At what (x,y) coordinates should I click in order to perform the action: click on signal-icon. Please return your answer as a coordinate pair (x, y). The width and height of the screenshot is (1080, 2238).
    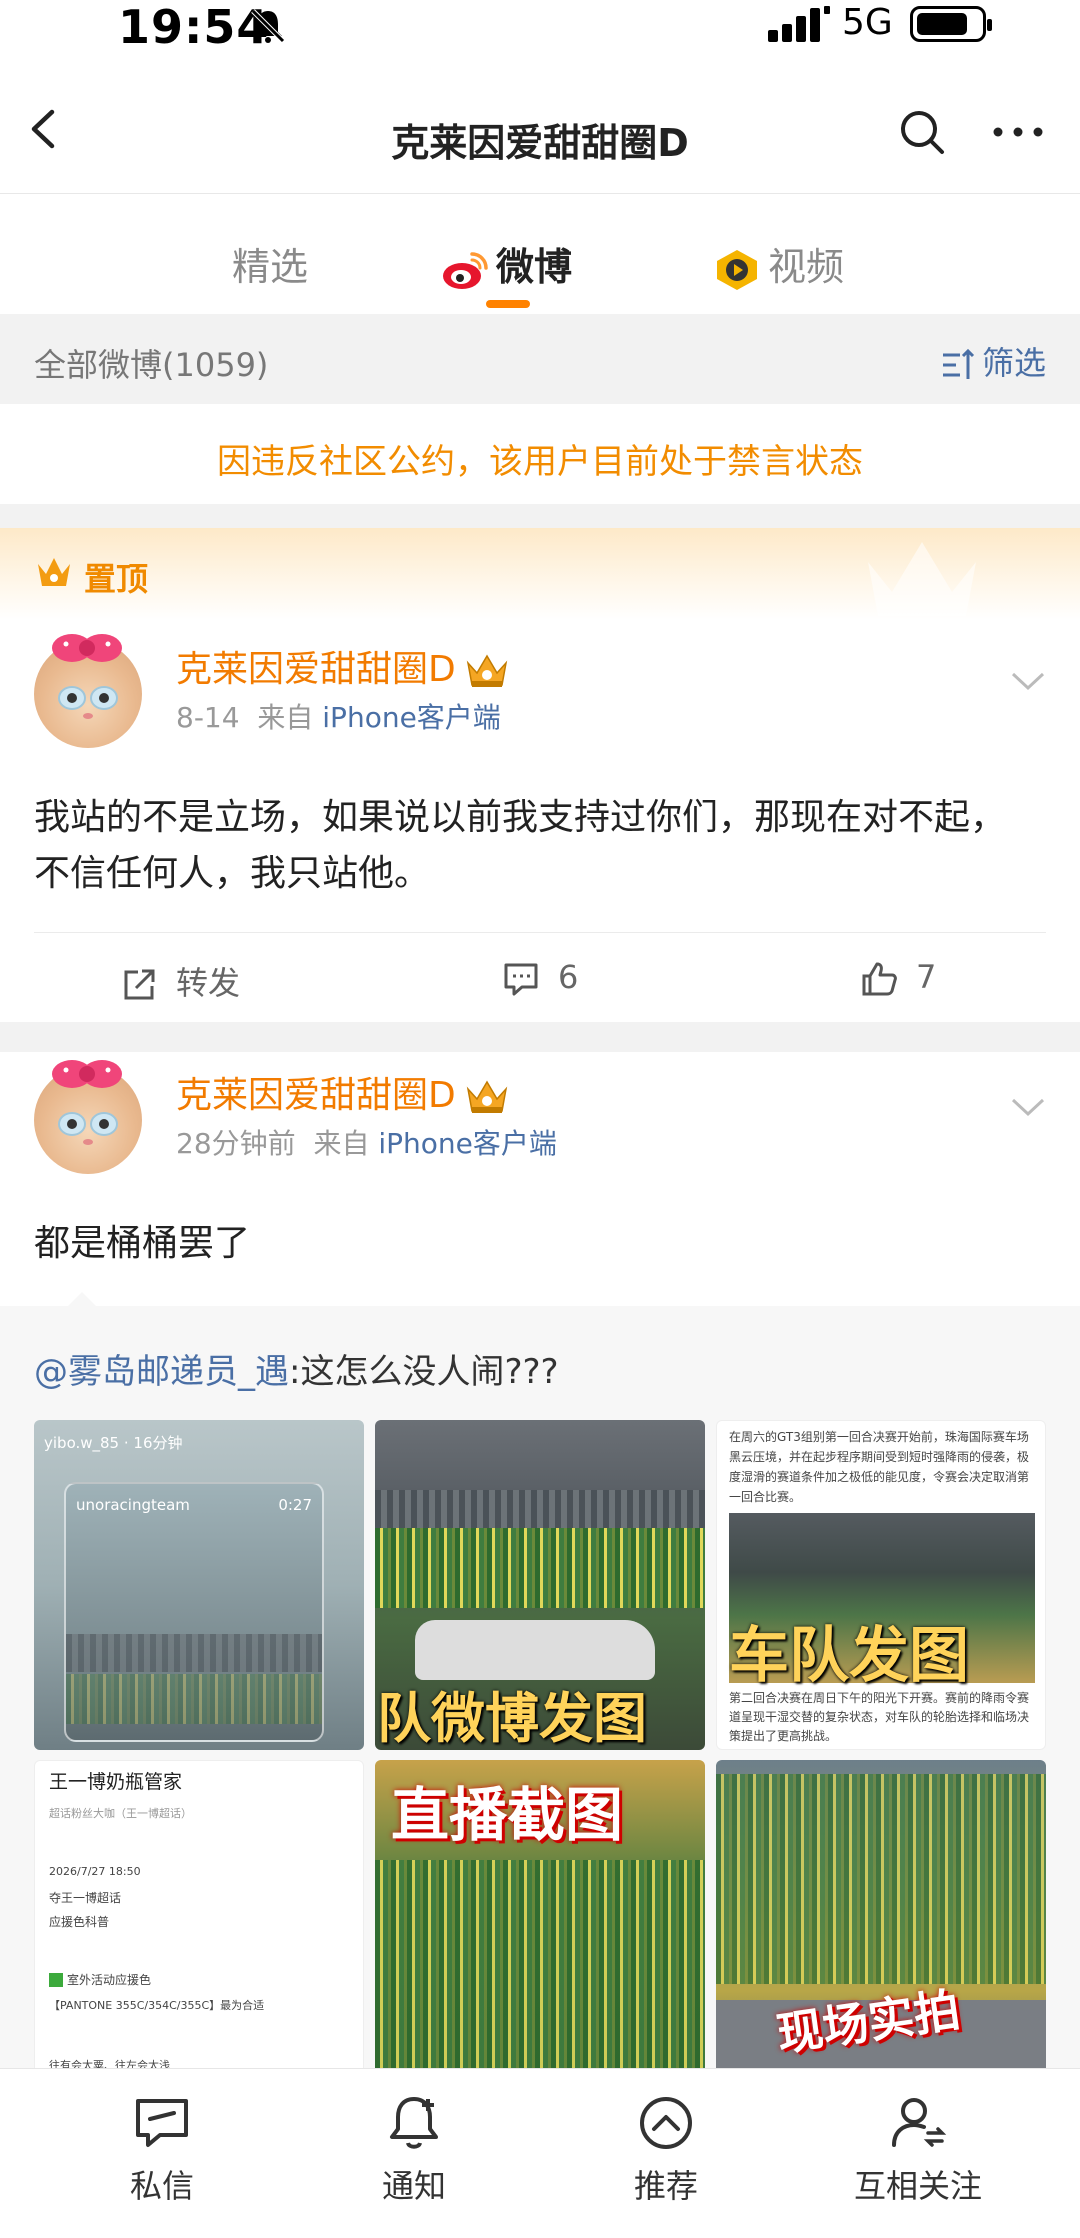
    Looking at the image, I should click on (799, 24).